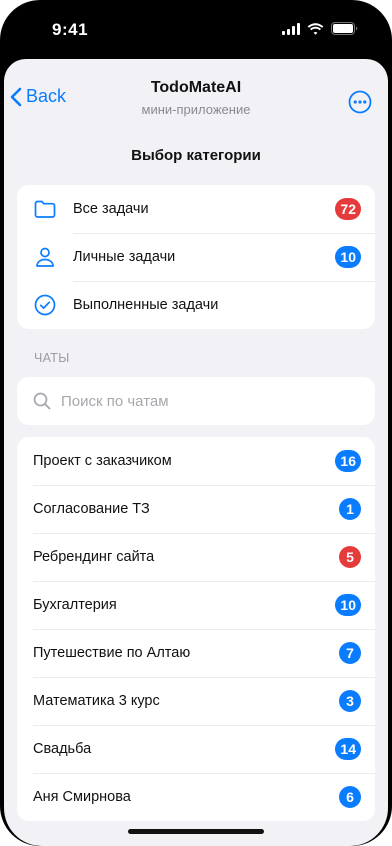  I want to click on more-options-button, so click(360, 102).